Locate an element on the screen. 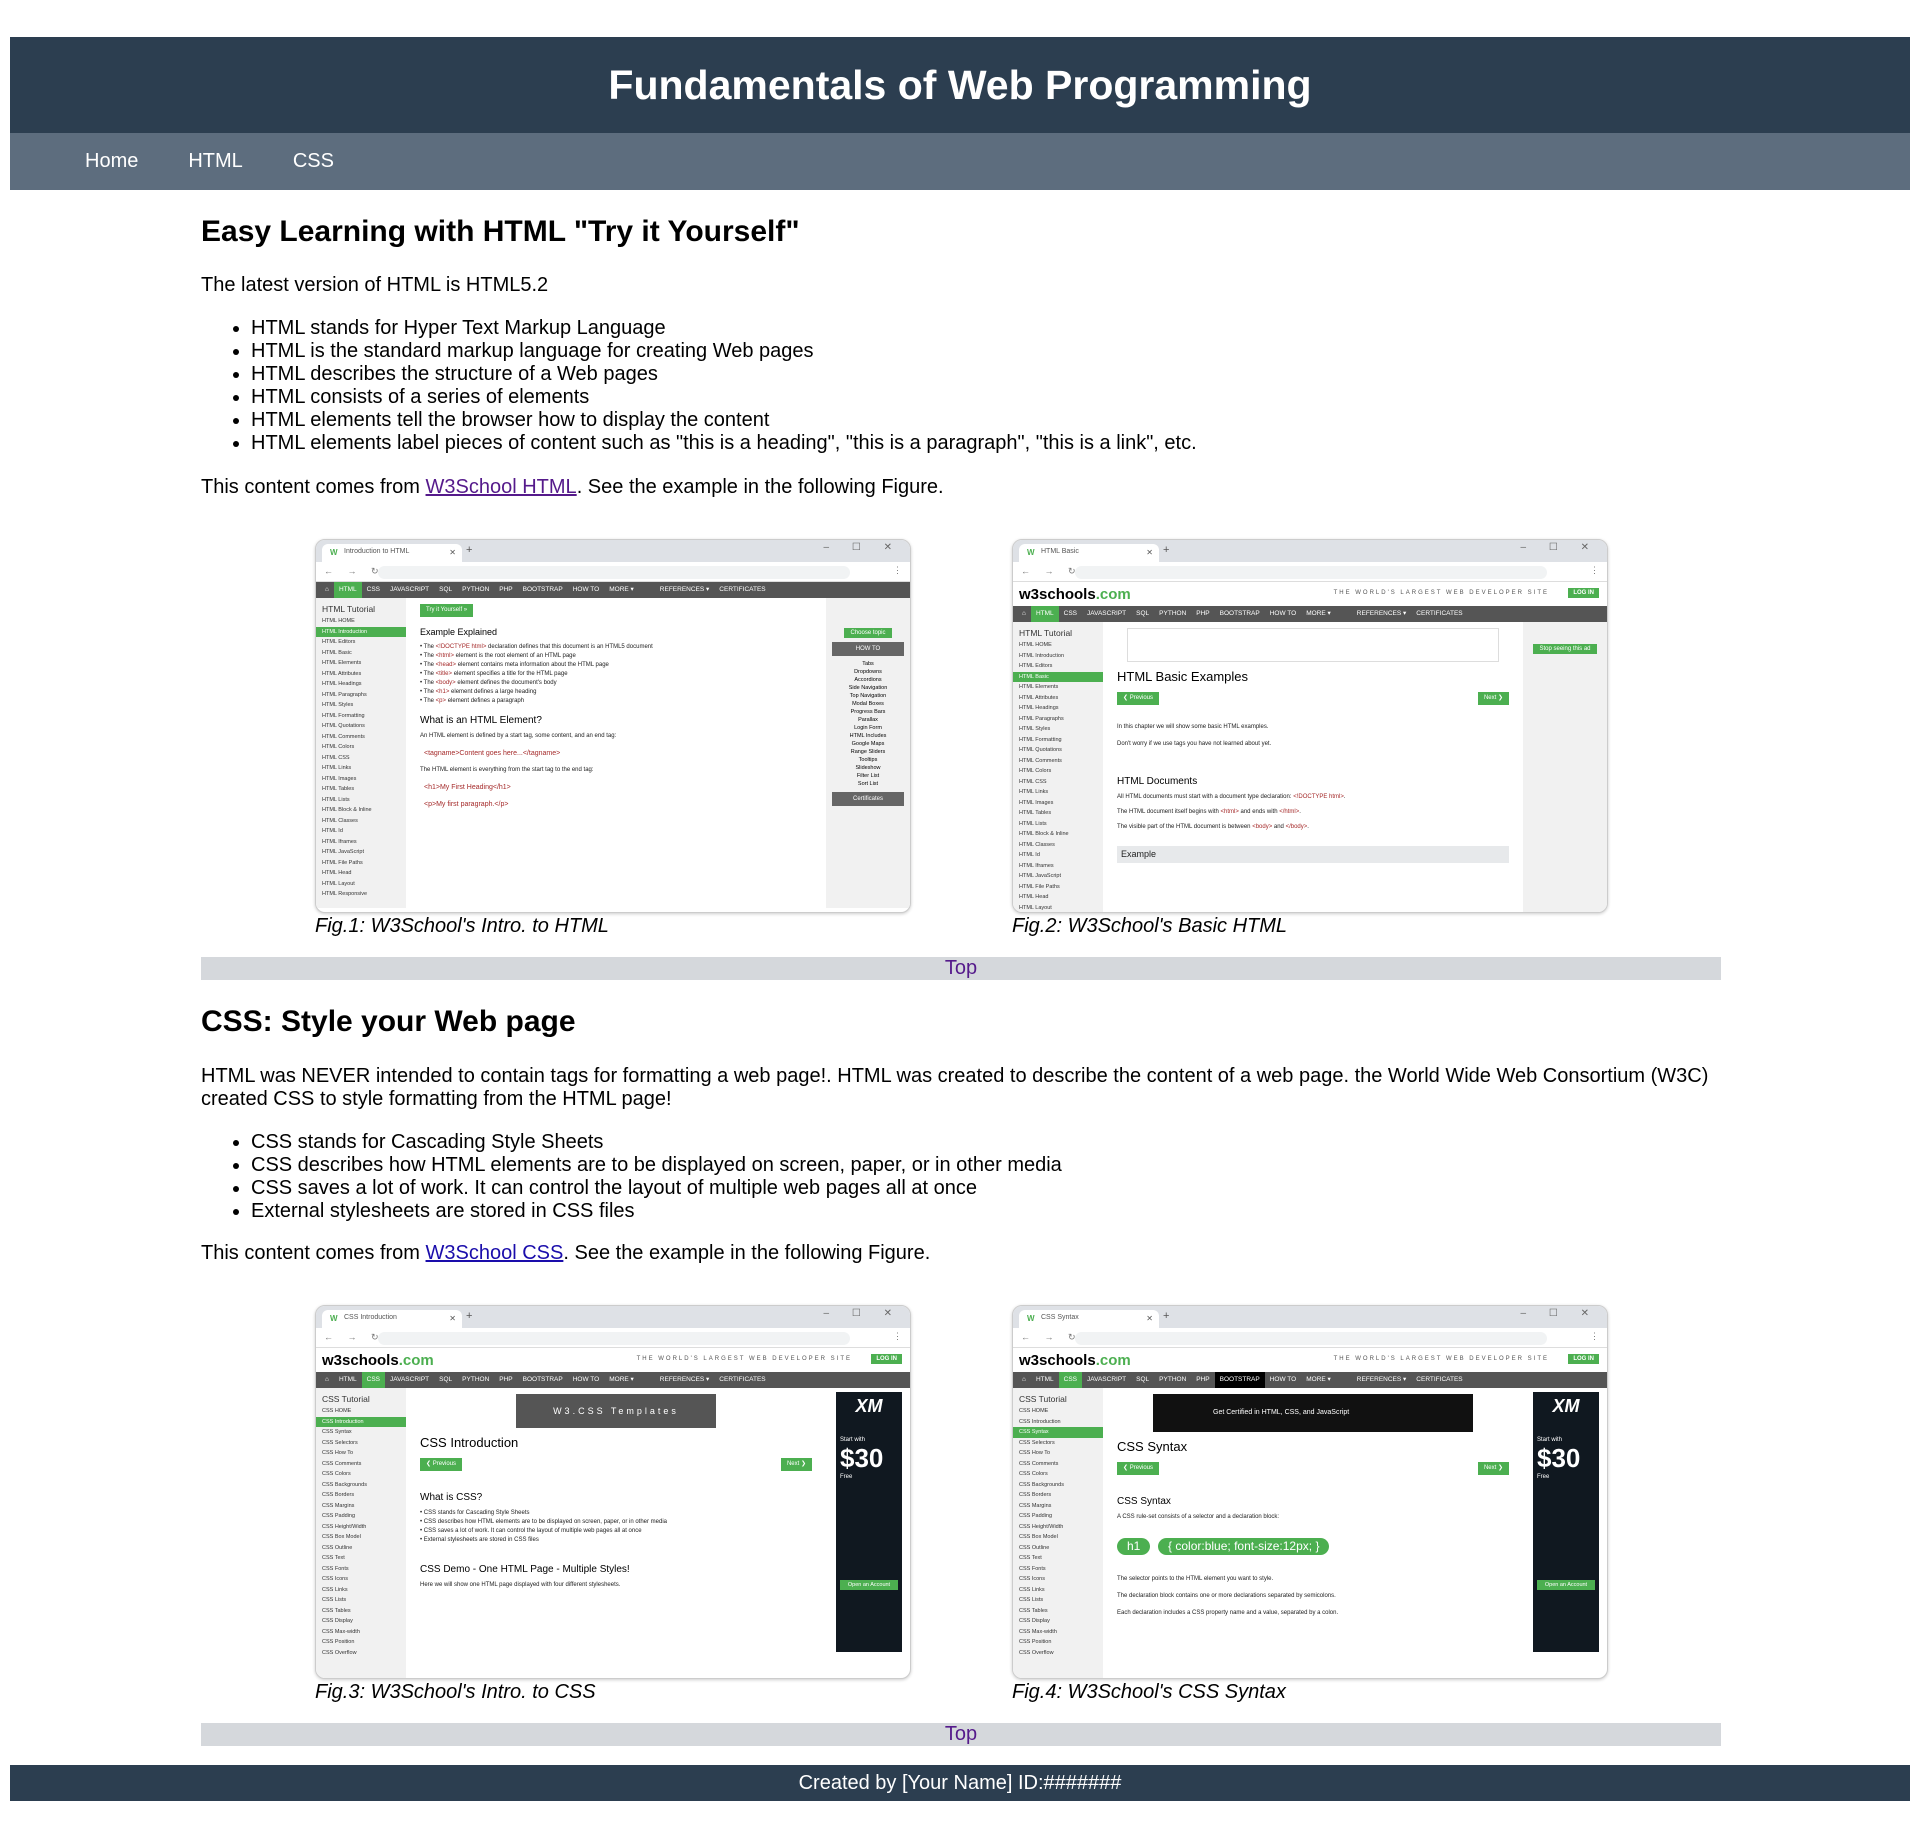 The width and height of the screenshot is (1920, 1830). howto-item: HTML Includes is located at coordinates (868, 736).